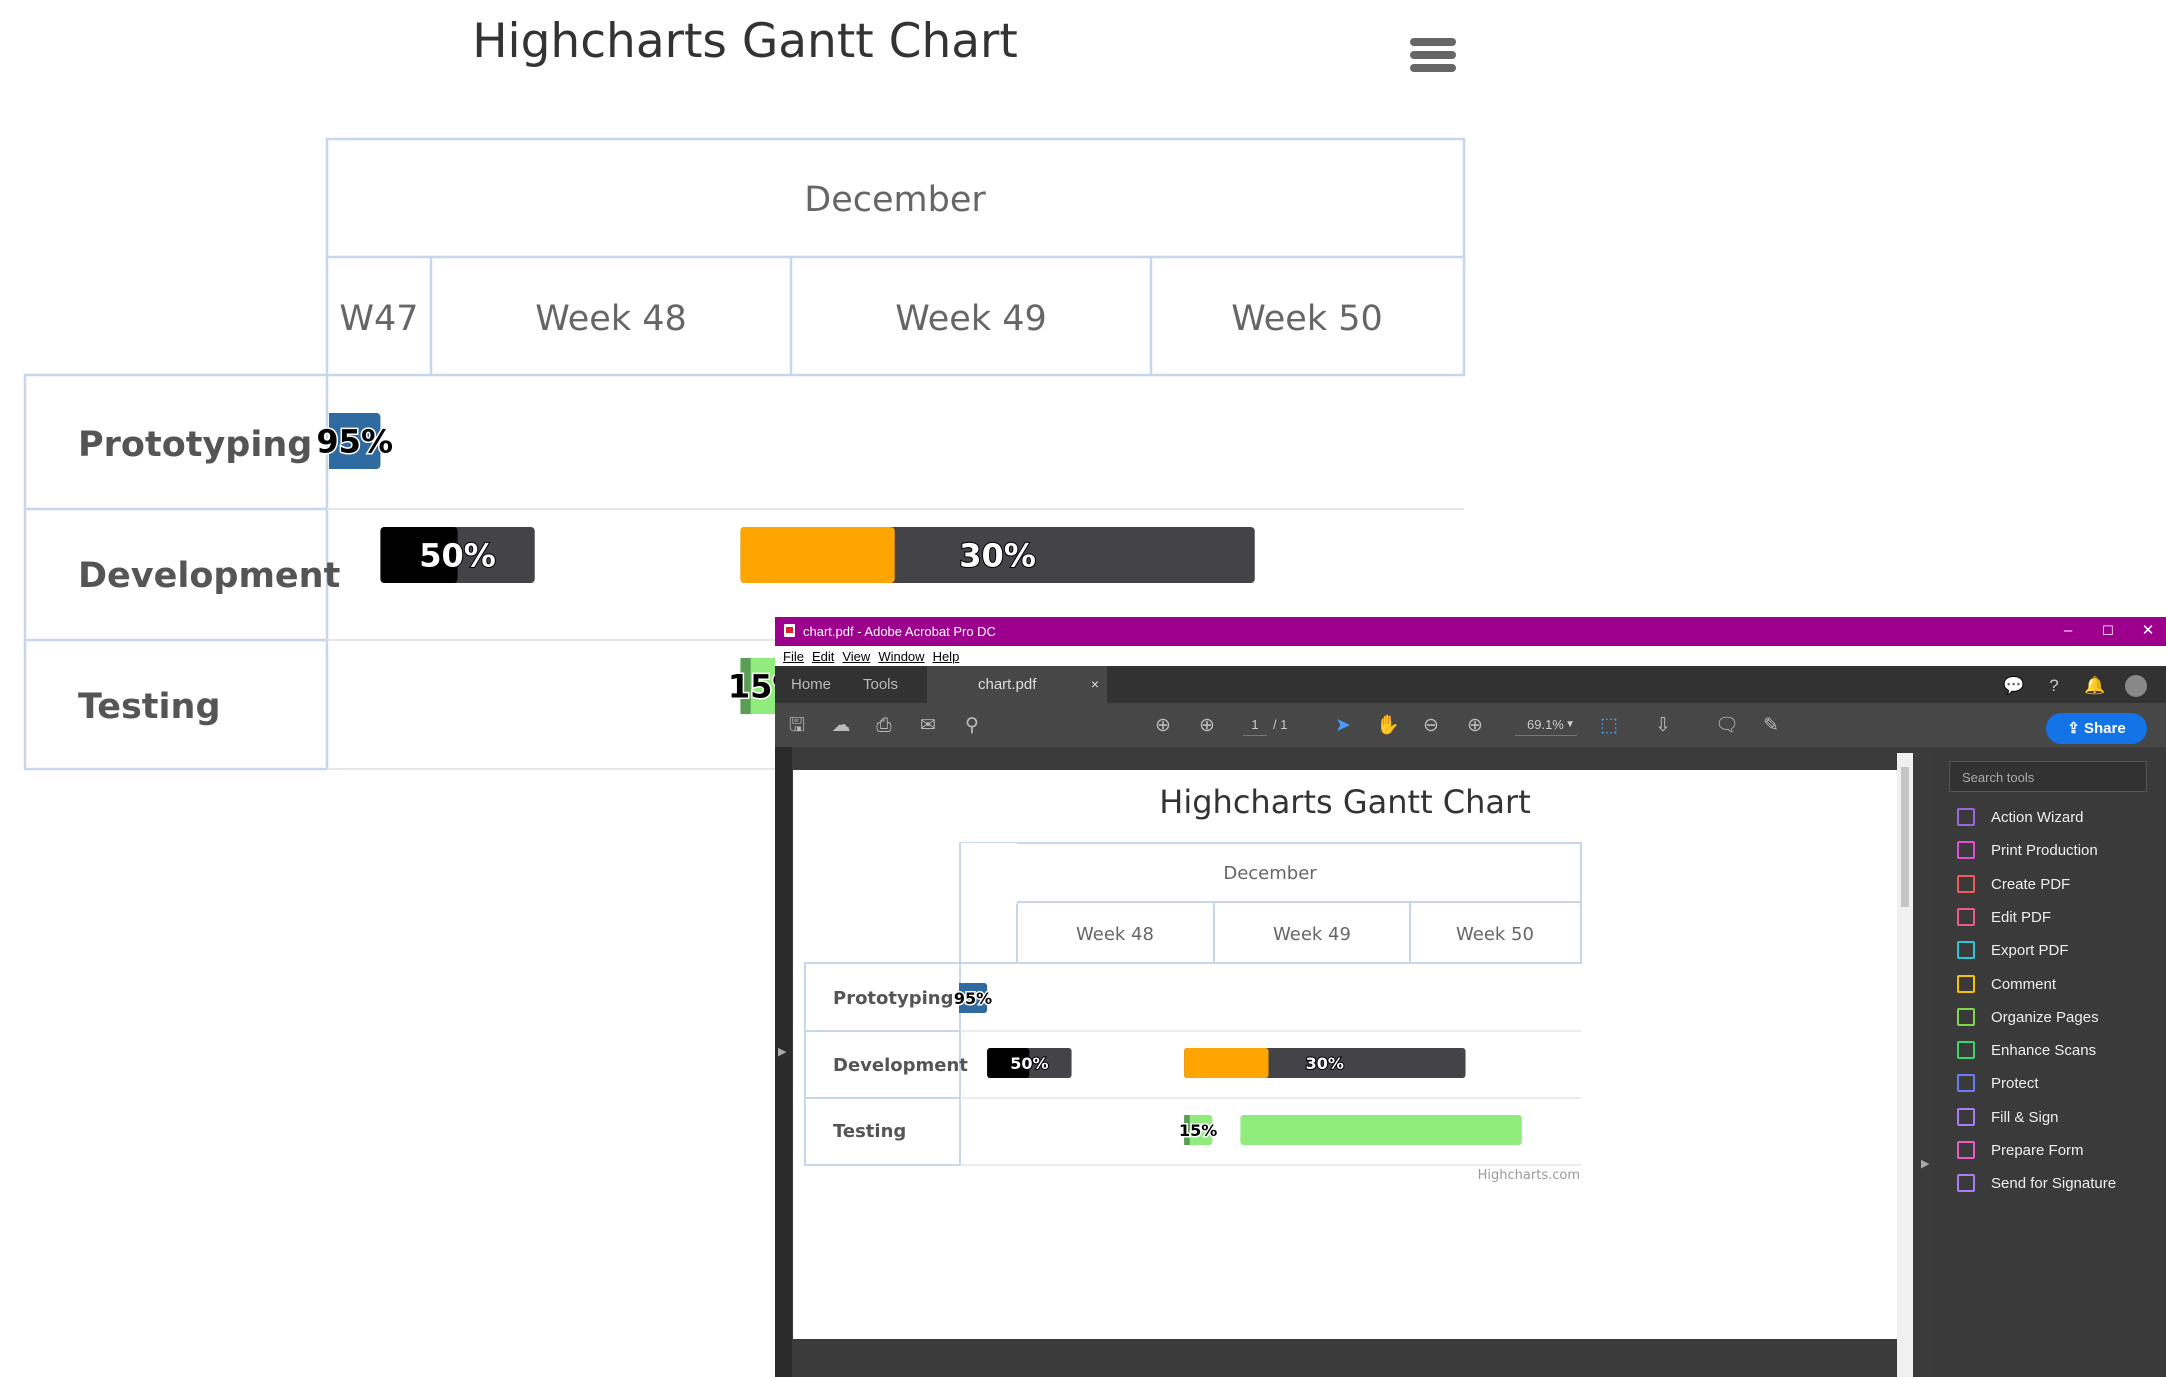 The width and height of the screenshot is (2166, 1377). I want to click on tool-print-production-icon, so click(1966, 850).